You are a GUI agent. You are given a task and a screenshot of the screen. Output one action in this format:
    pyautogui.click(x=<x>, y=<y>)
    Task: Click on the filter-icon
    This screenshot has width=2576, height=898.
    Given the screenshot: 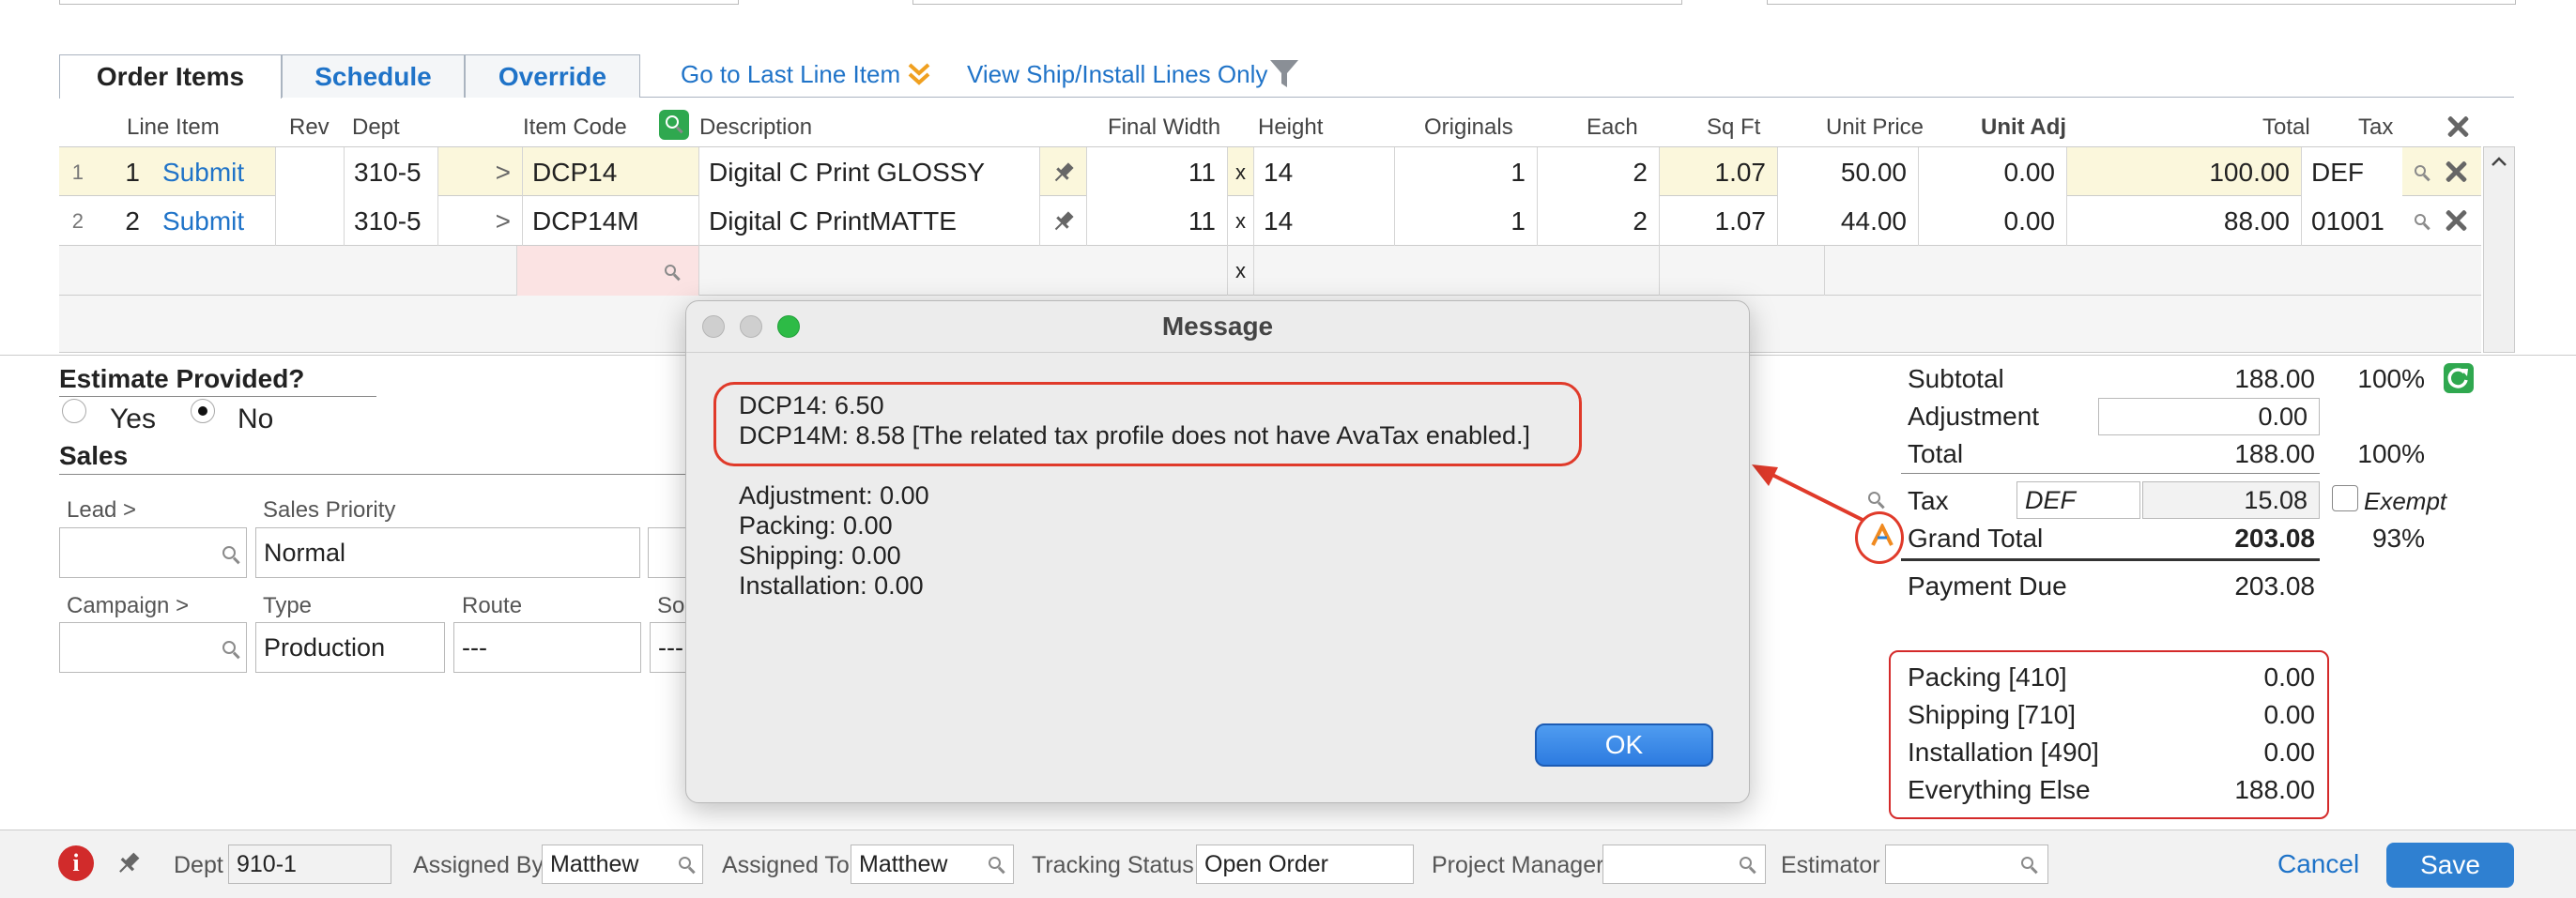 What is the action you would take?
    pyautogui.click(x=1284, y=74)
    